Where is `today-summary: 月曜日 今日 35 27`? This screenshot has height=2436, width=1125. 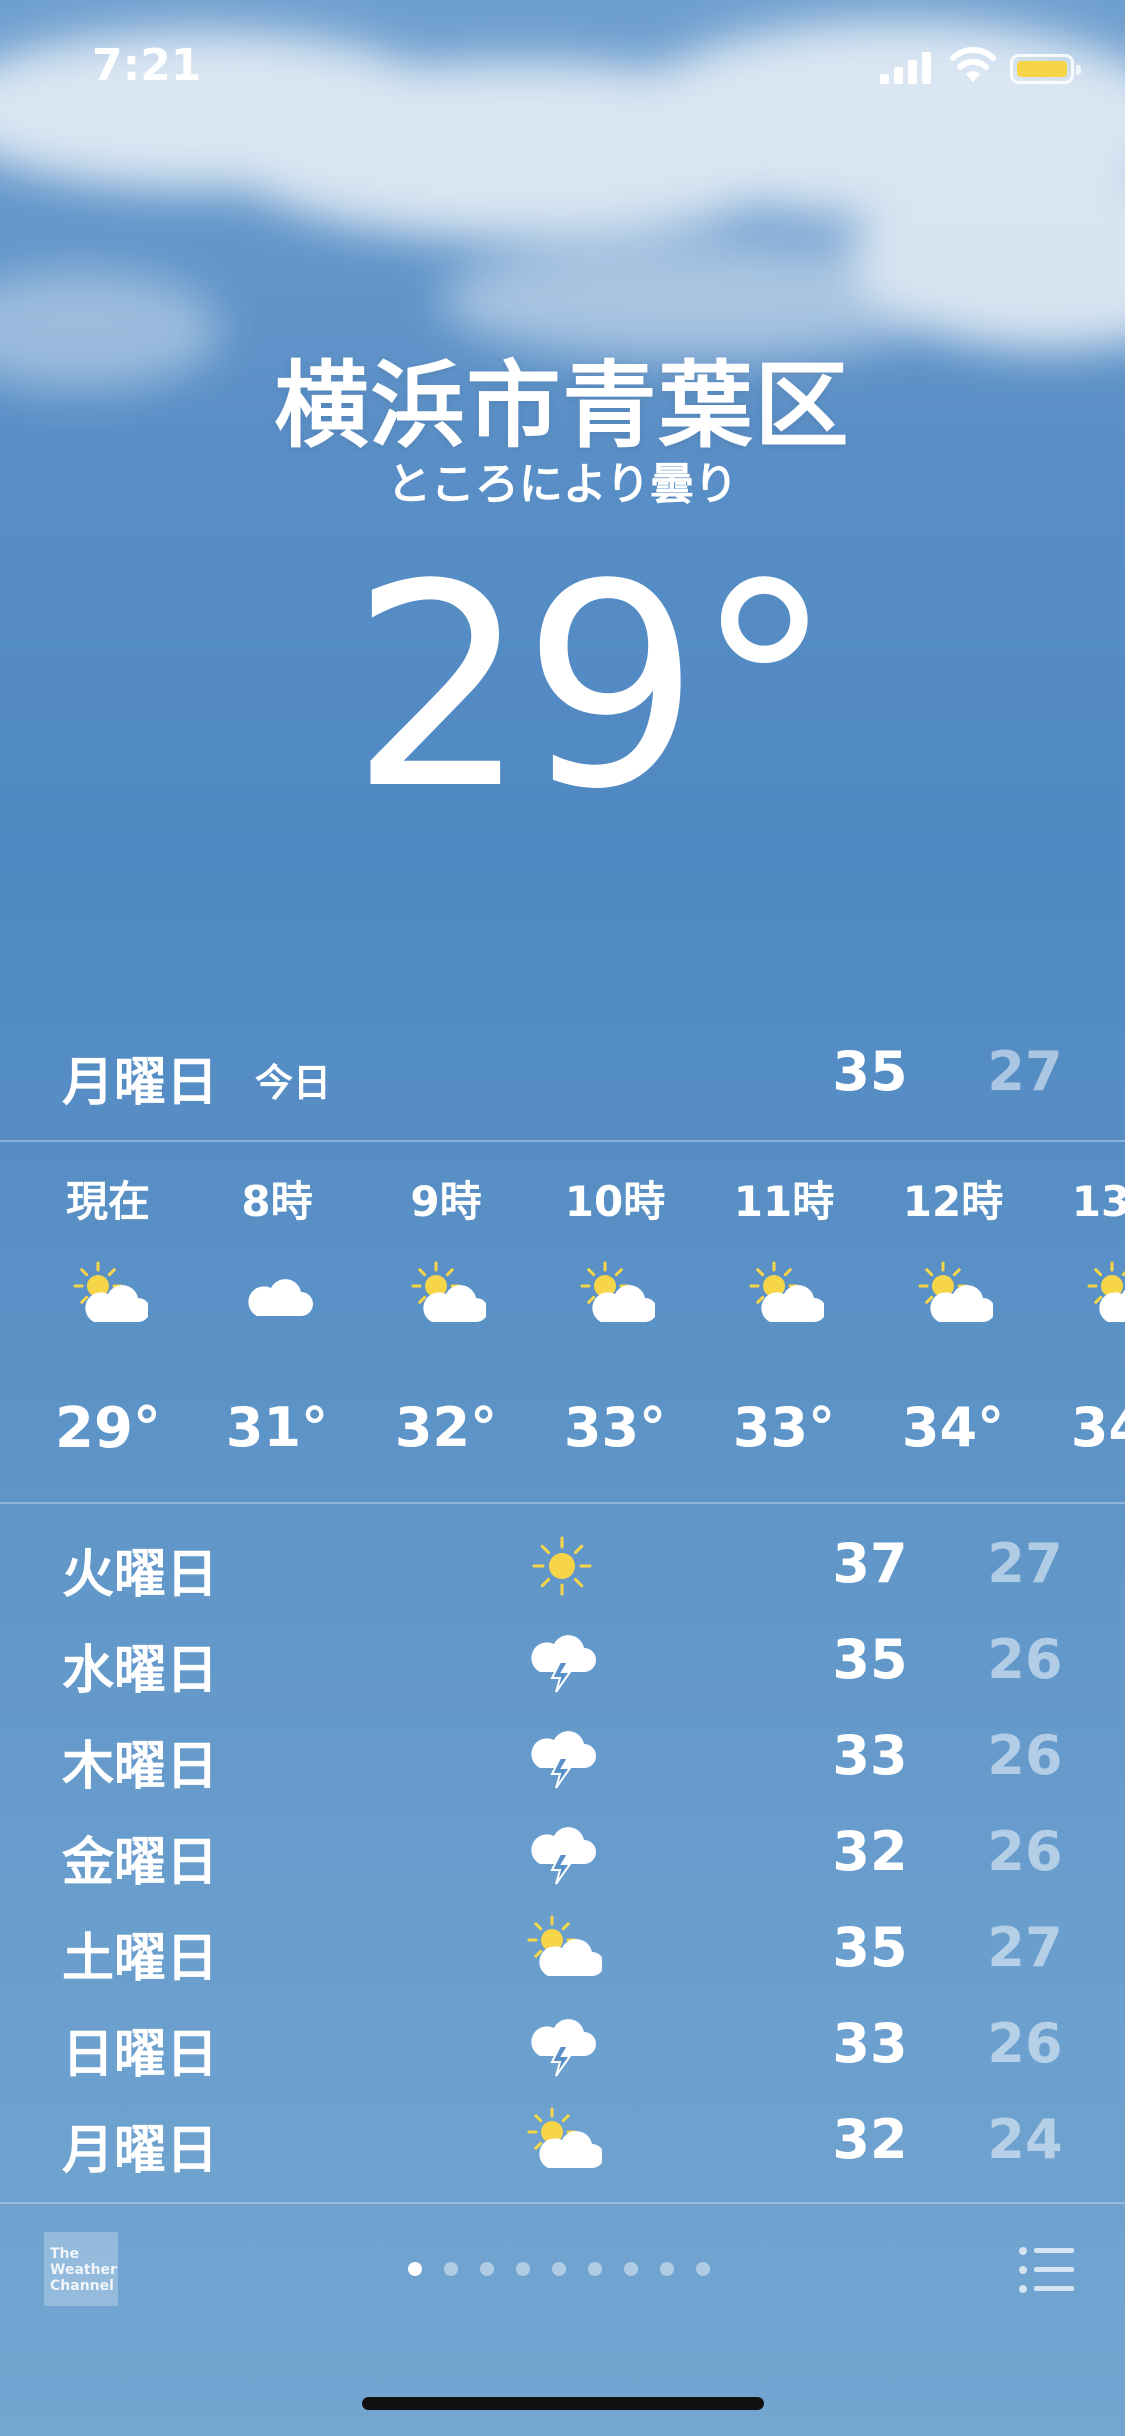
today-summary: 月曜日 今日 35 27 is located at coordinates (562, 1085).